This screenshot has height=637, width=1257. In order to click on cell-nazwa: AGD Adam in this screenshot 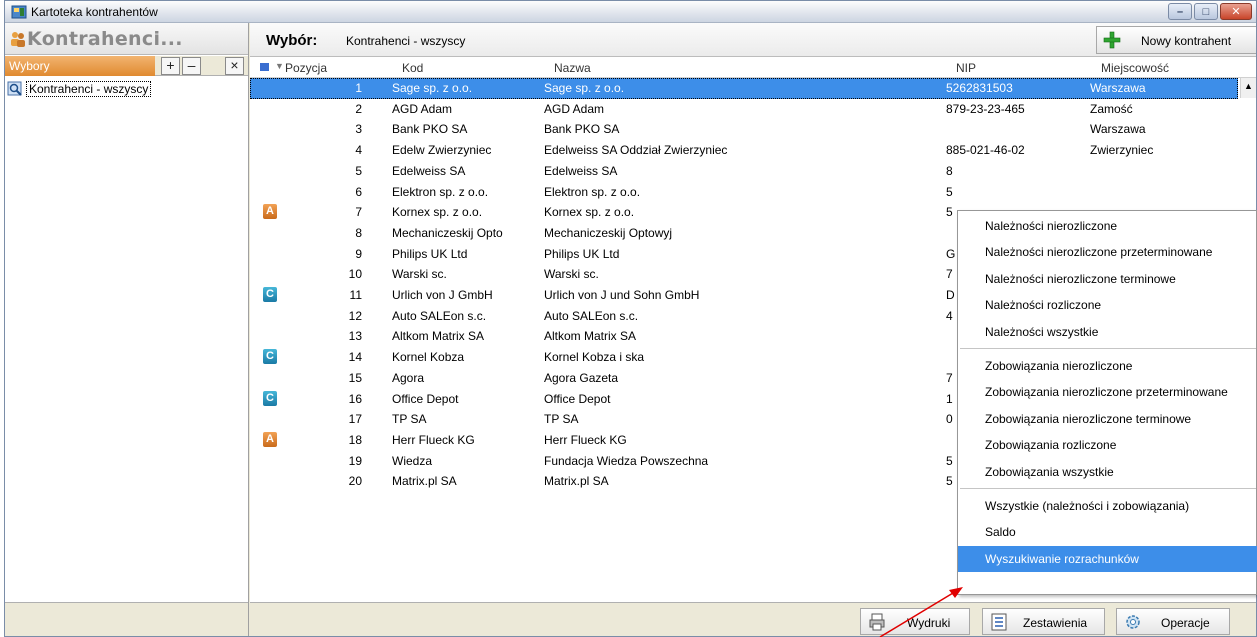, I will do `click(574, 108)`.